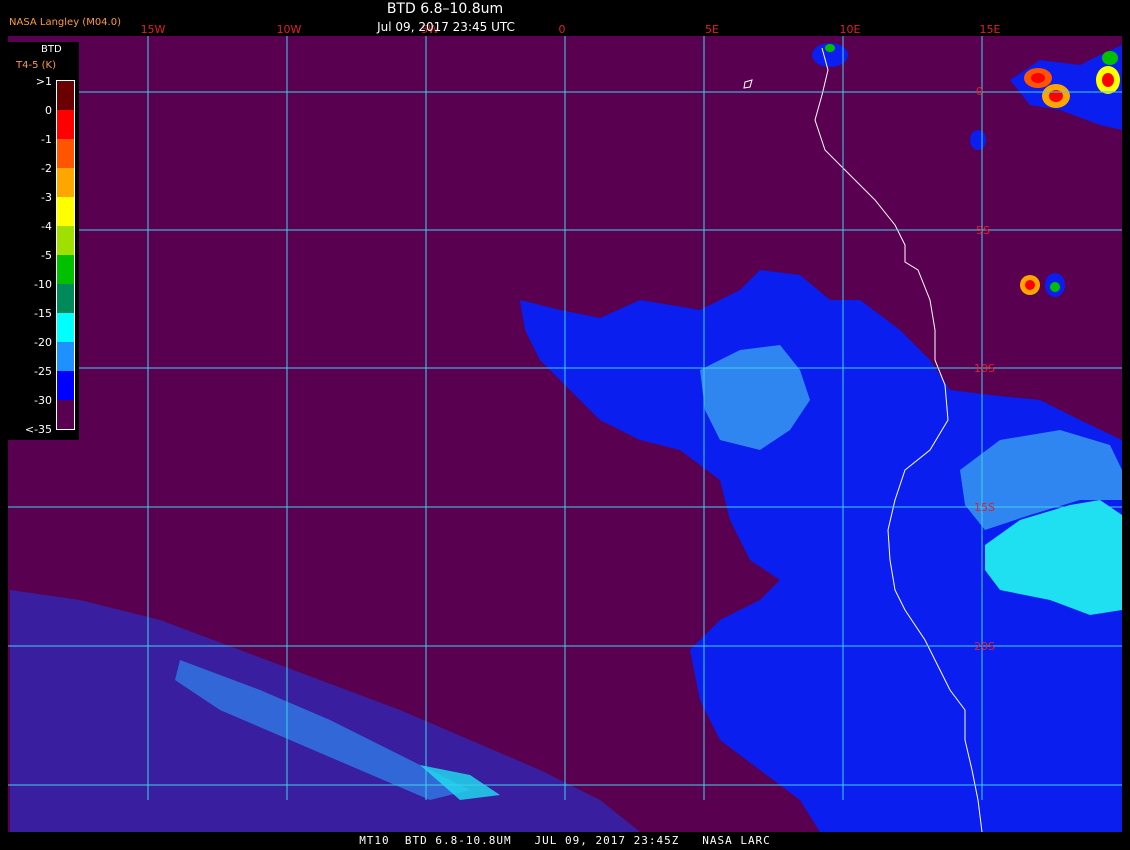 This screenshot has height=850, width=1130. Describe the element at coordinates (43, 313) in the screenshot. I see `legend-label: -15` at that location.